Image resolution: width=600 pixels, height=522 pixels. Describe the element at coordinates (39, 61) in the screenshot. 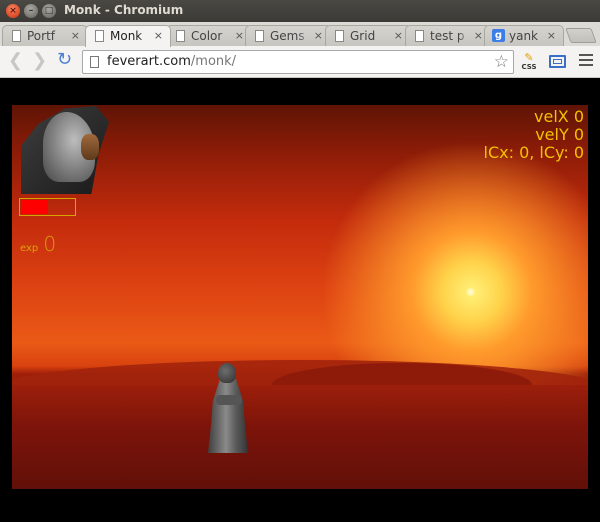

I see `forward-icon: ❯` at that location.